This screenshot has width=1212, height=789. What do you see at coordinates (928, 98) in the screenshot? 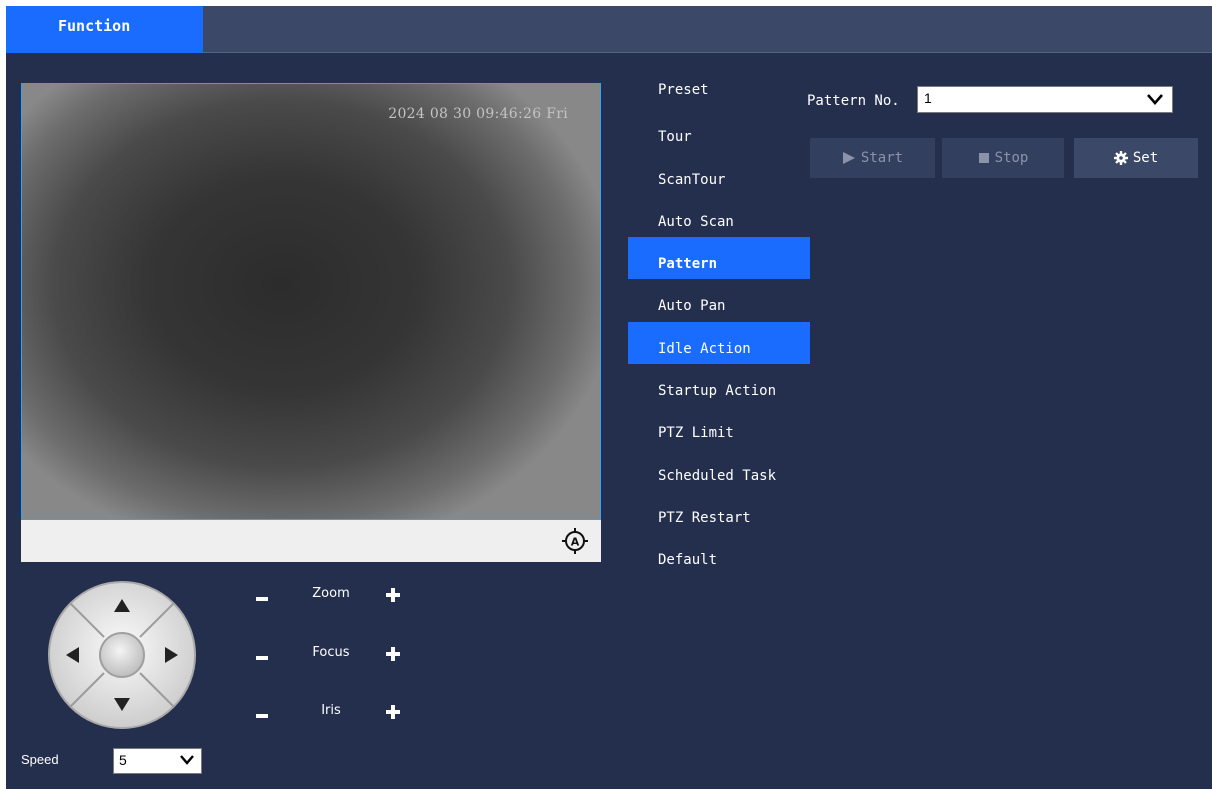
I see `pattern-no-value: 1` at bounding box center [928, 98].